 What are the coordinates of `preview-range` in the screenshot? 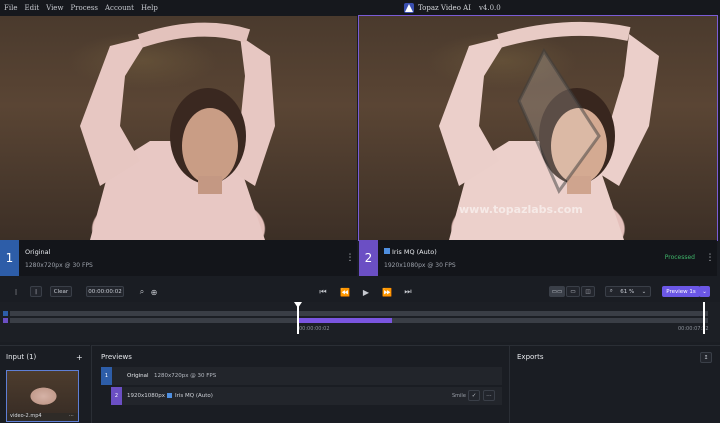 It's located at (345, 320).